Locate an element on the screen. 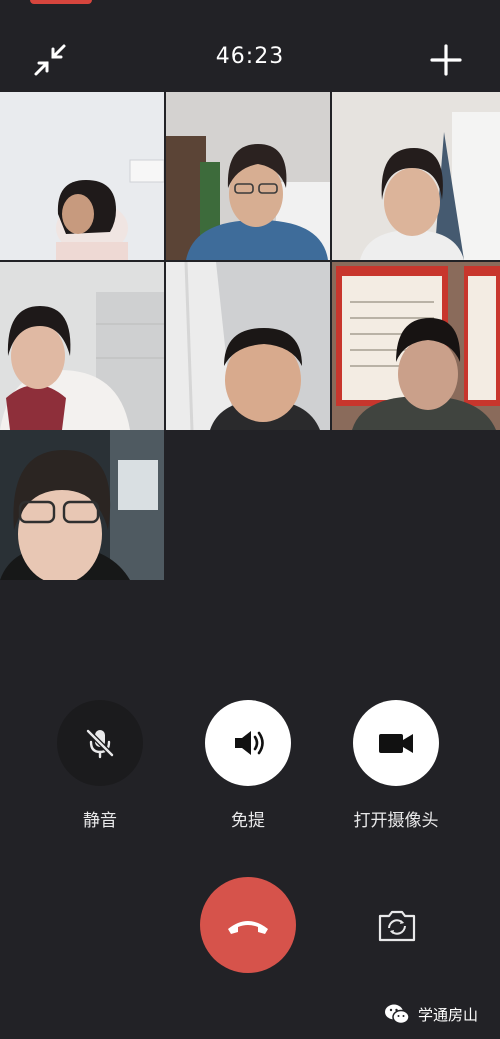  camera-button is located at coordinates (396, 743).